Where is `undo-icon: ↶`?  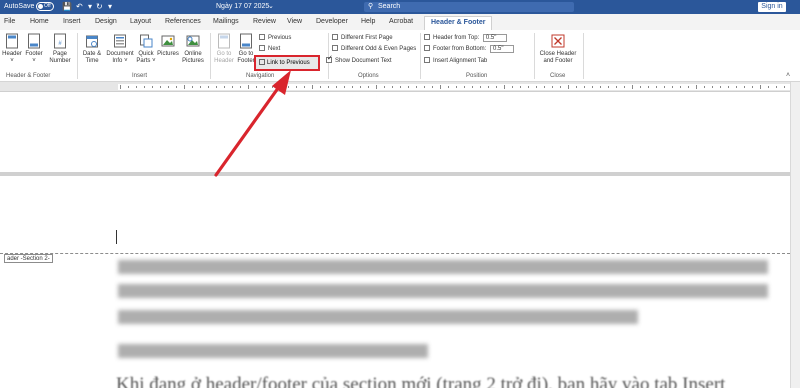
undo-icon: ↶ is located at coordinates (79, 7).